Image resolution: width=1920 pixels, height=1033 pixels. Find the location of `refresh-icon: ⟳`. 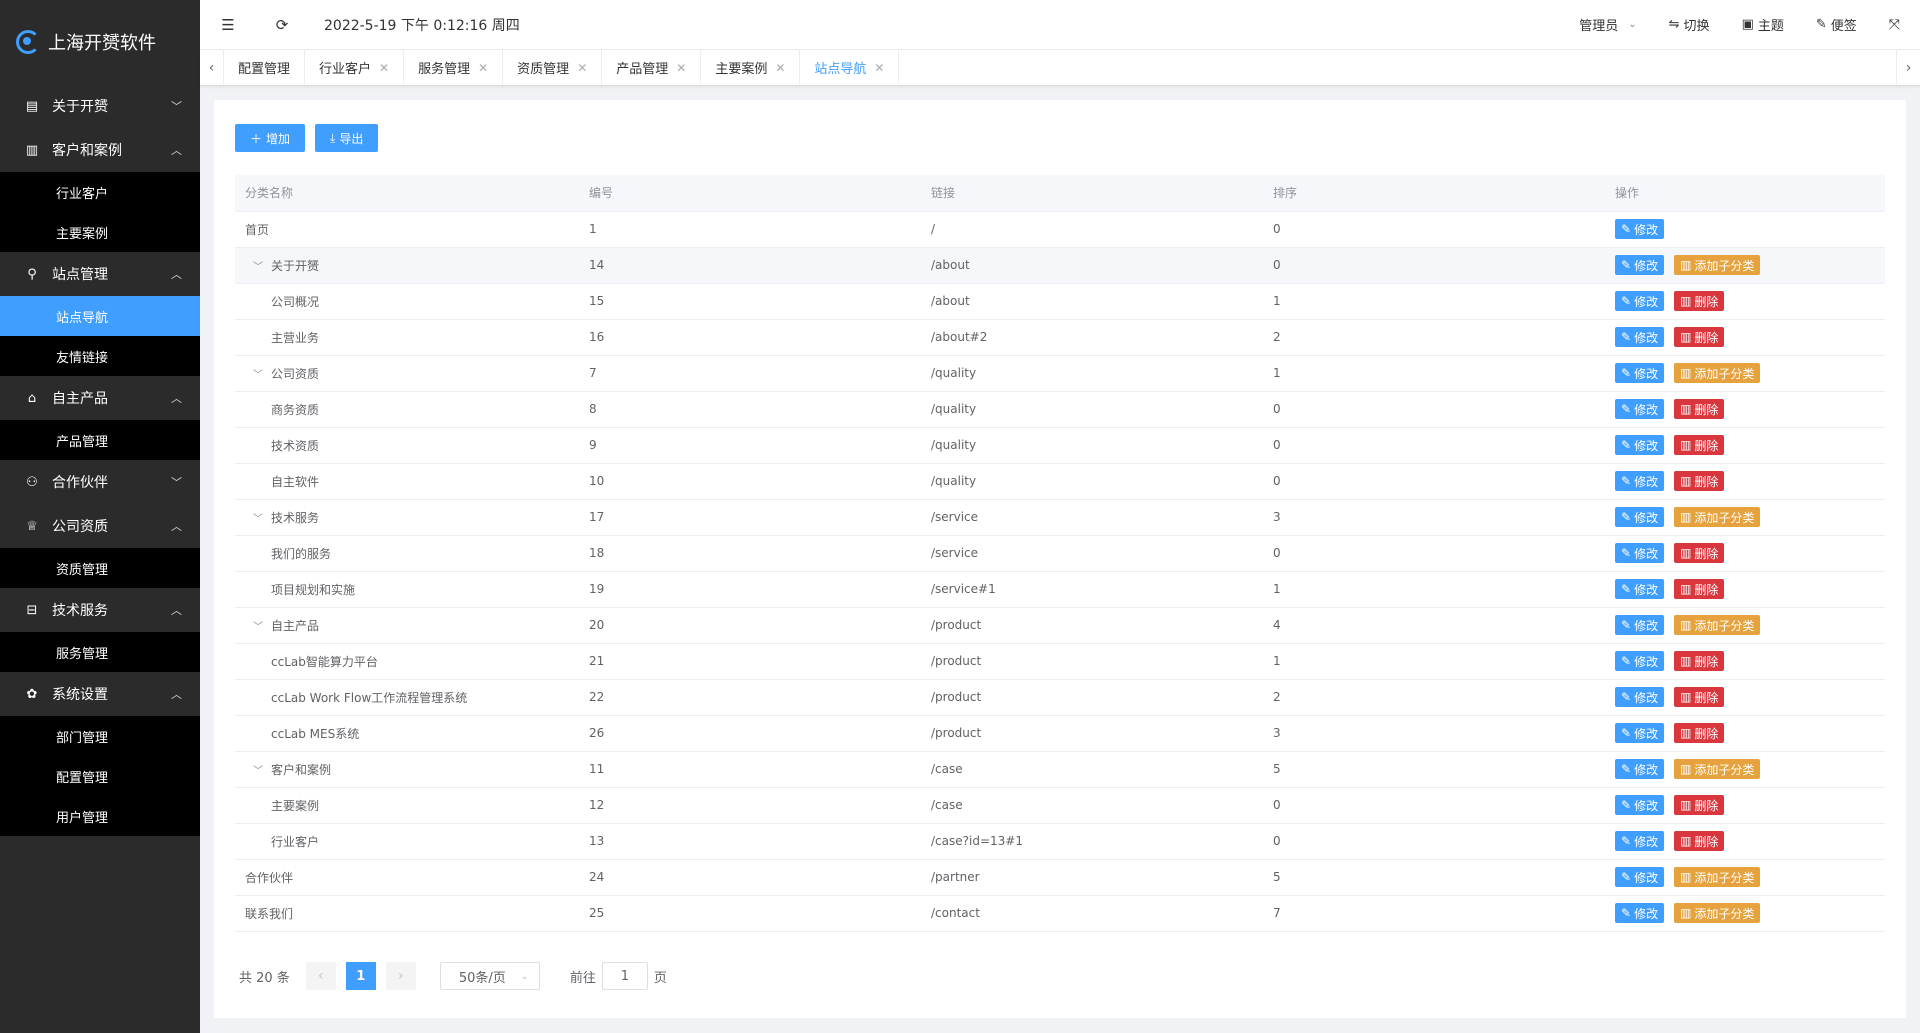

refresh-icon: ⟳ is located at coordinates (282, 25).